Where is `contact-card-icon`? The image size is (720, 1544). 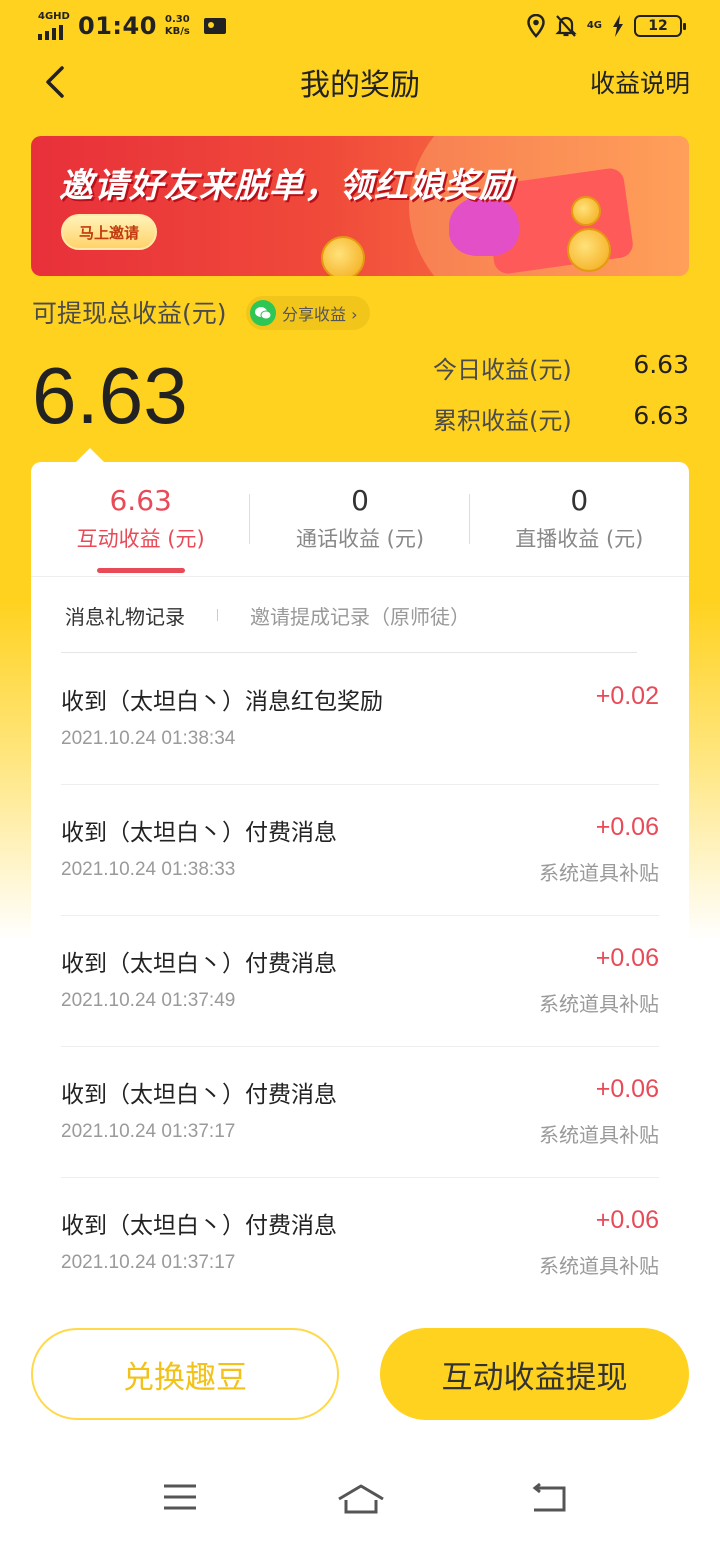
contact-card-icon is located at coordinates (214, 26).